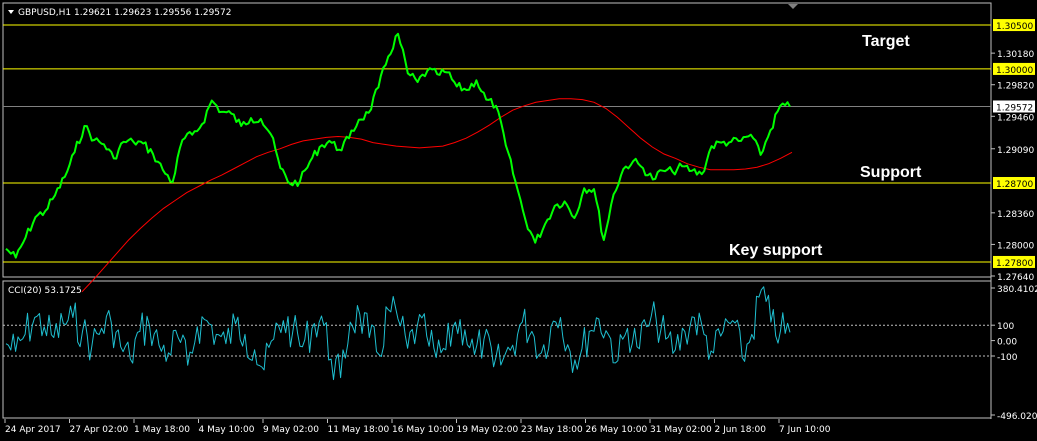  Describe the element at coordinates (99, 430) in the screenshot. I see `time-tick-1: 27 Apr 02:00` at that location.